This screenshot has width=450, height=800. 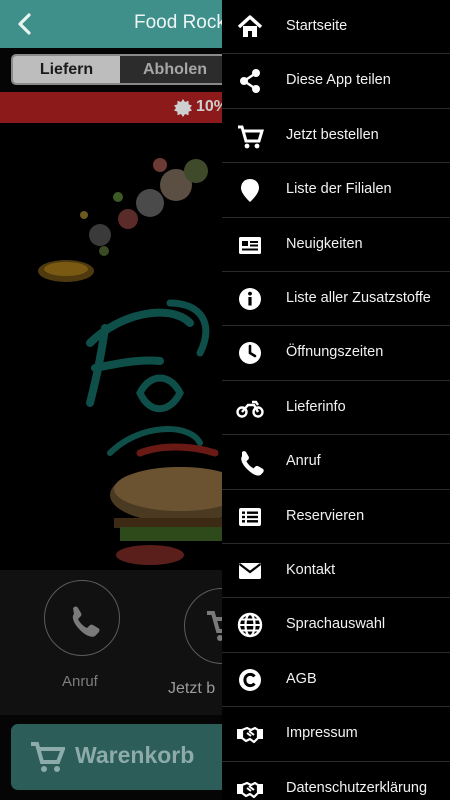 I want to click on drawer-item-label: Kontakt, so click(x=311, y=570).